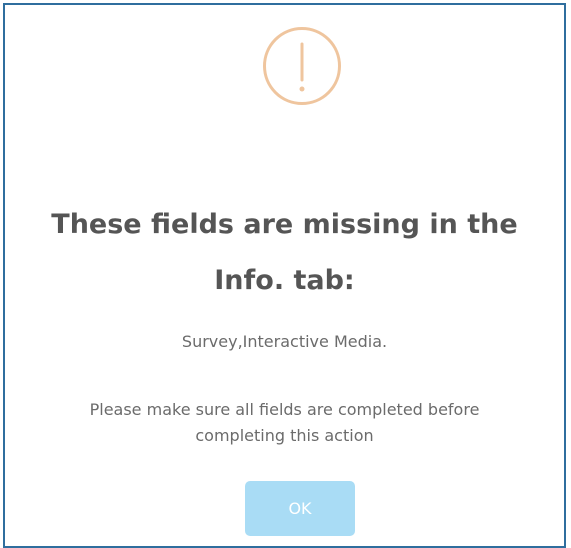 The width and height of the screenshot is (571, 548). I want to click on exclamation-circle-icon, so click(302, 66).